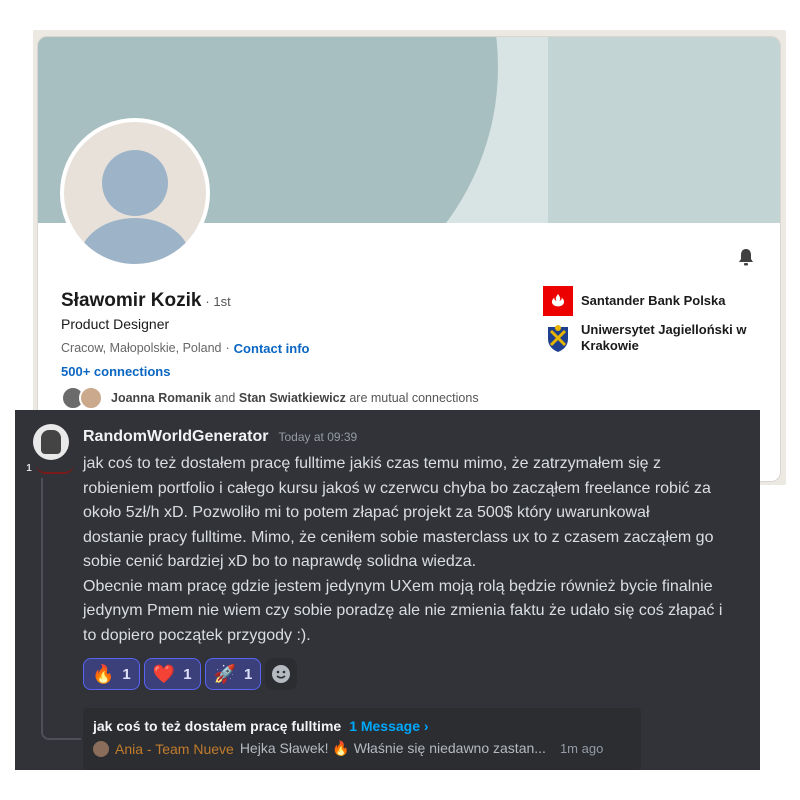  Describe the element at coordinates (318, 437) in the screenshot. I see `message-timestamp: Today at 09:39` at that location.